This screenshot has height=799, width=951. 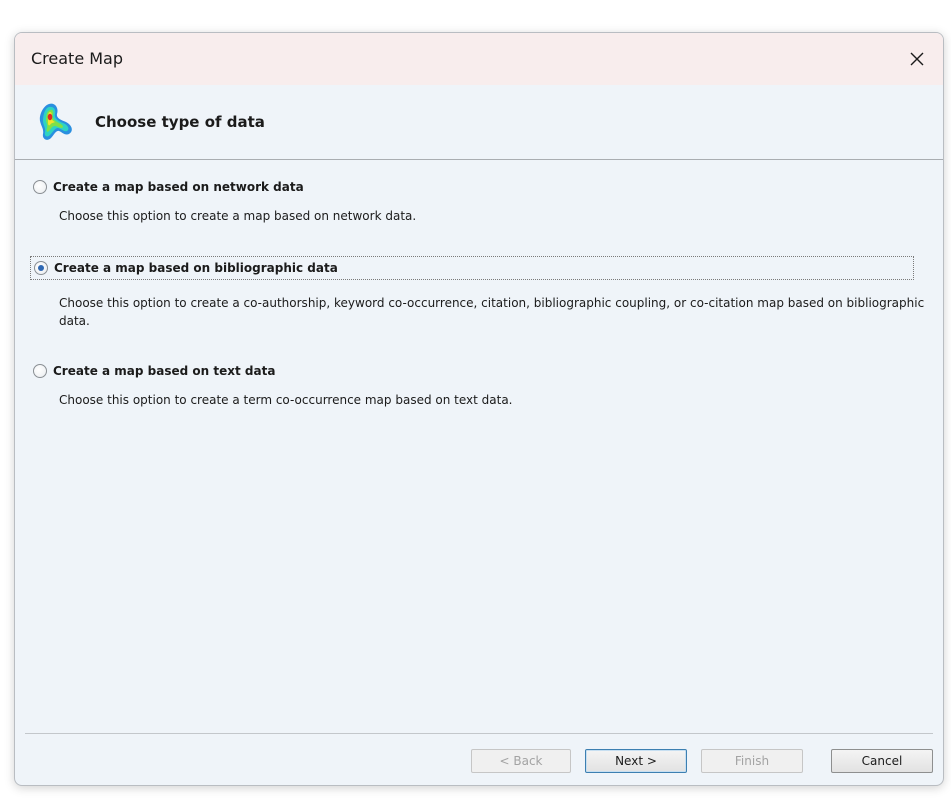 What do you see at coordinates (521, 761) in the screenshot?
I see `back-button: < Back` at bounding box center [521, 761].